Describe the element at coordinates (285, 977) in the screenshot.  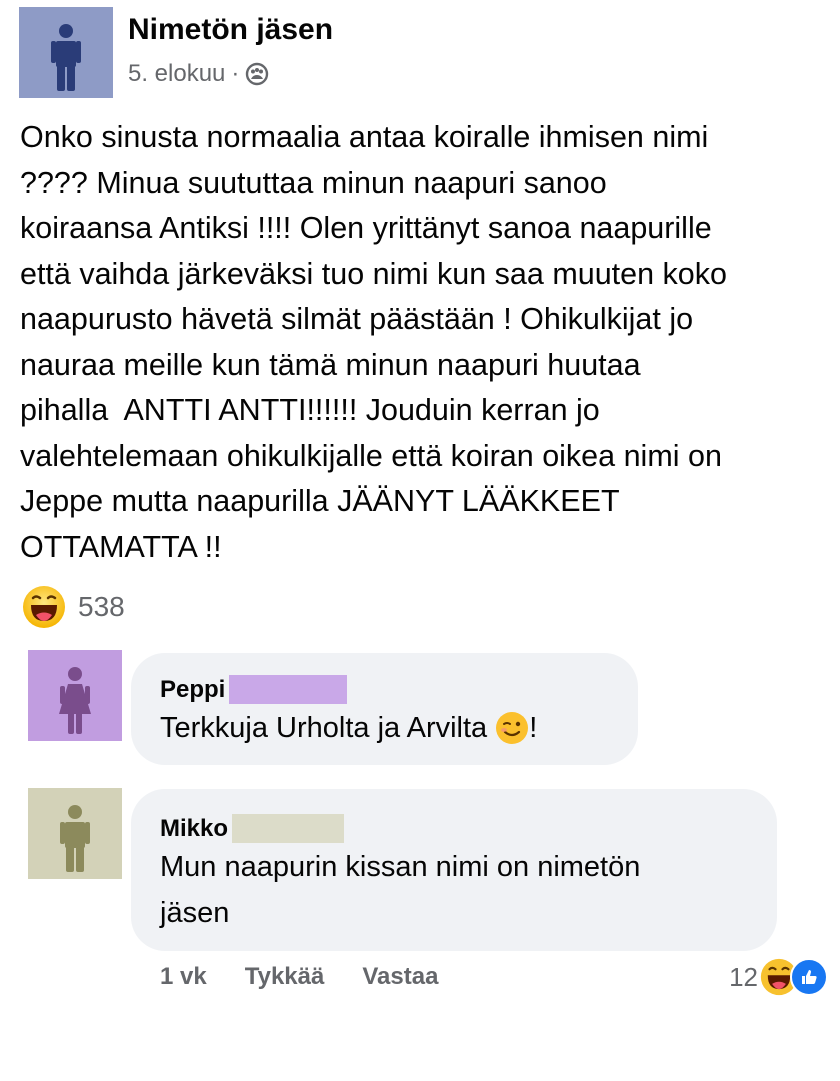
I see `like-button: Tykkää` at that location.